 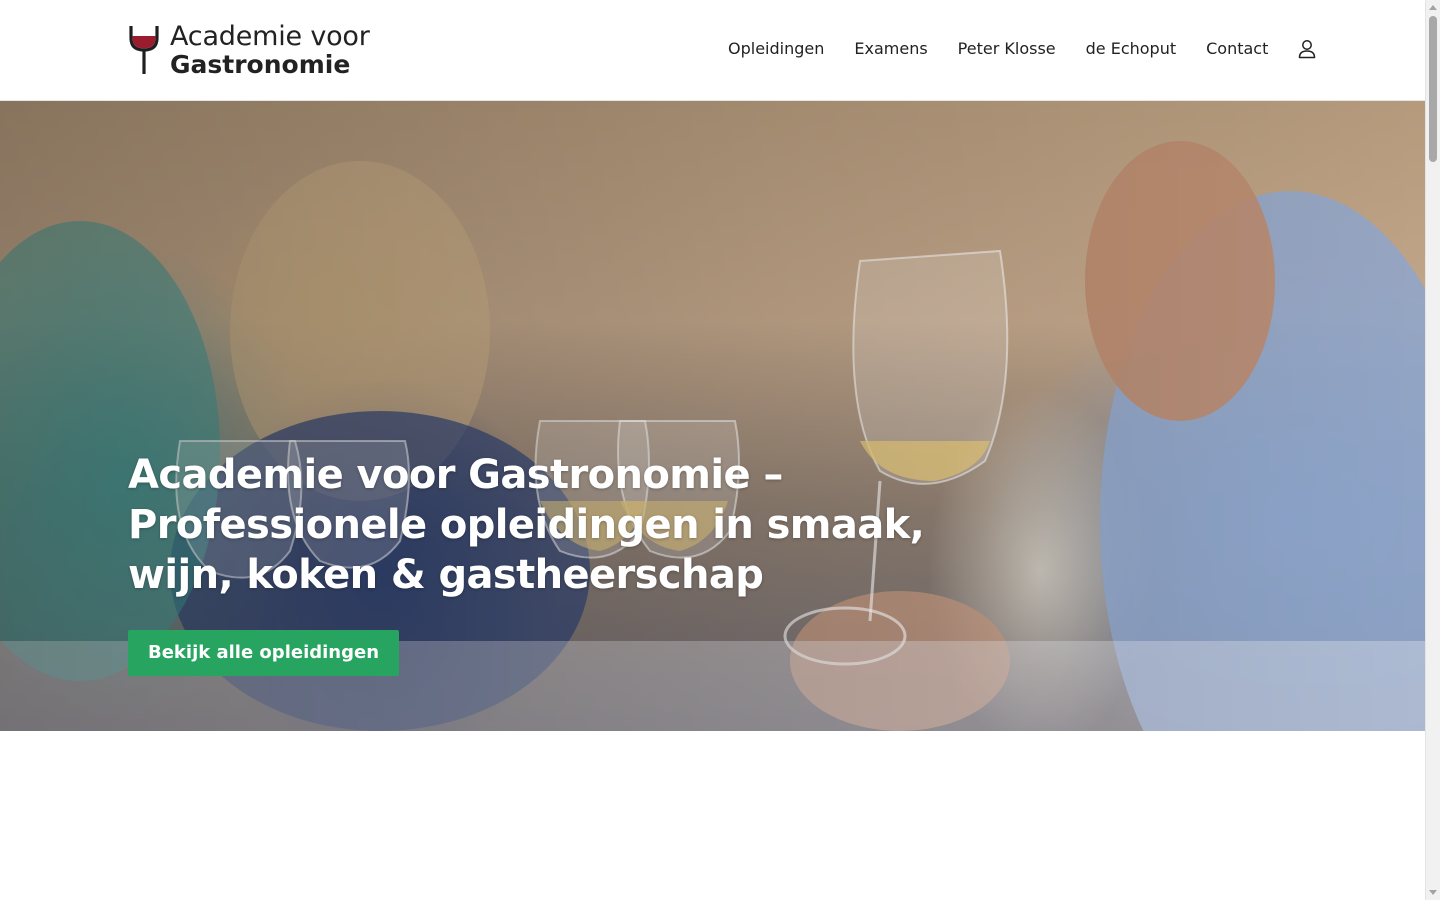 I want to click on page-scrollbar, so click(x=1432, y=450).